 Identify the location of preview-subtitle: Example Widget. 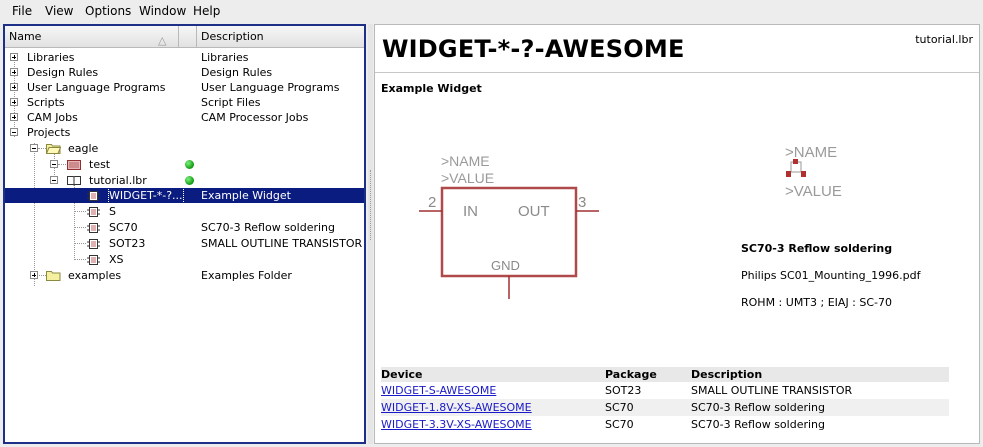
(431, 88).